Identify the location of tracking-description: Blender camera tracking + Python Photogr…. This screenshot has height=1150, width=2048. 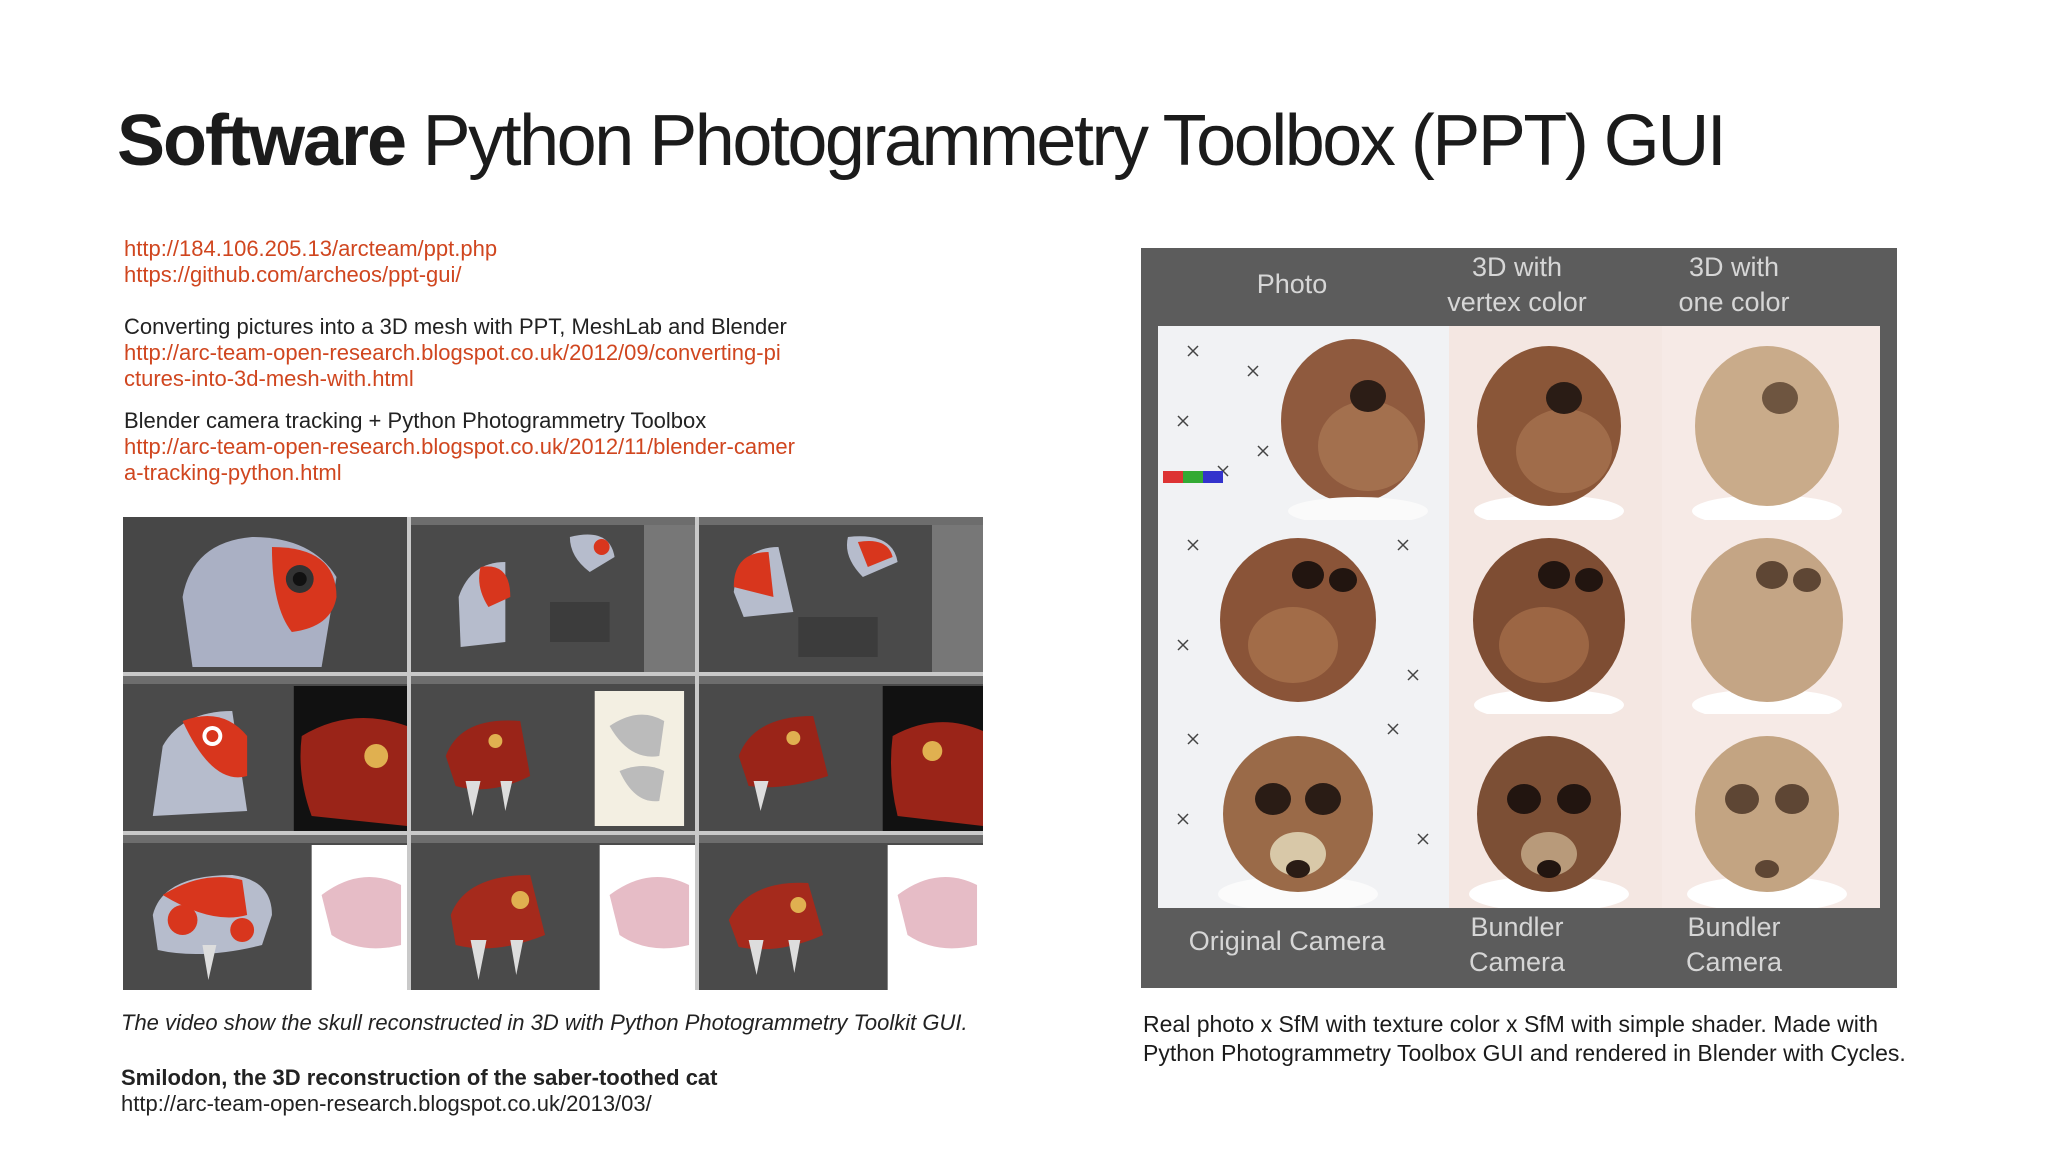
(415, 420).